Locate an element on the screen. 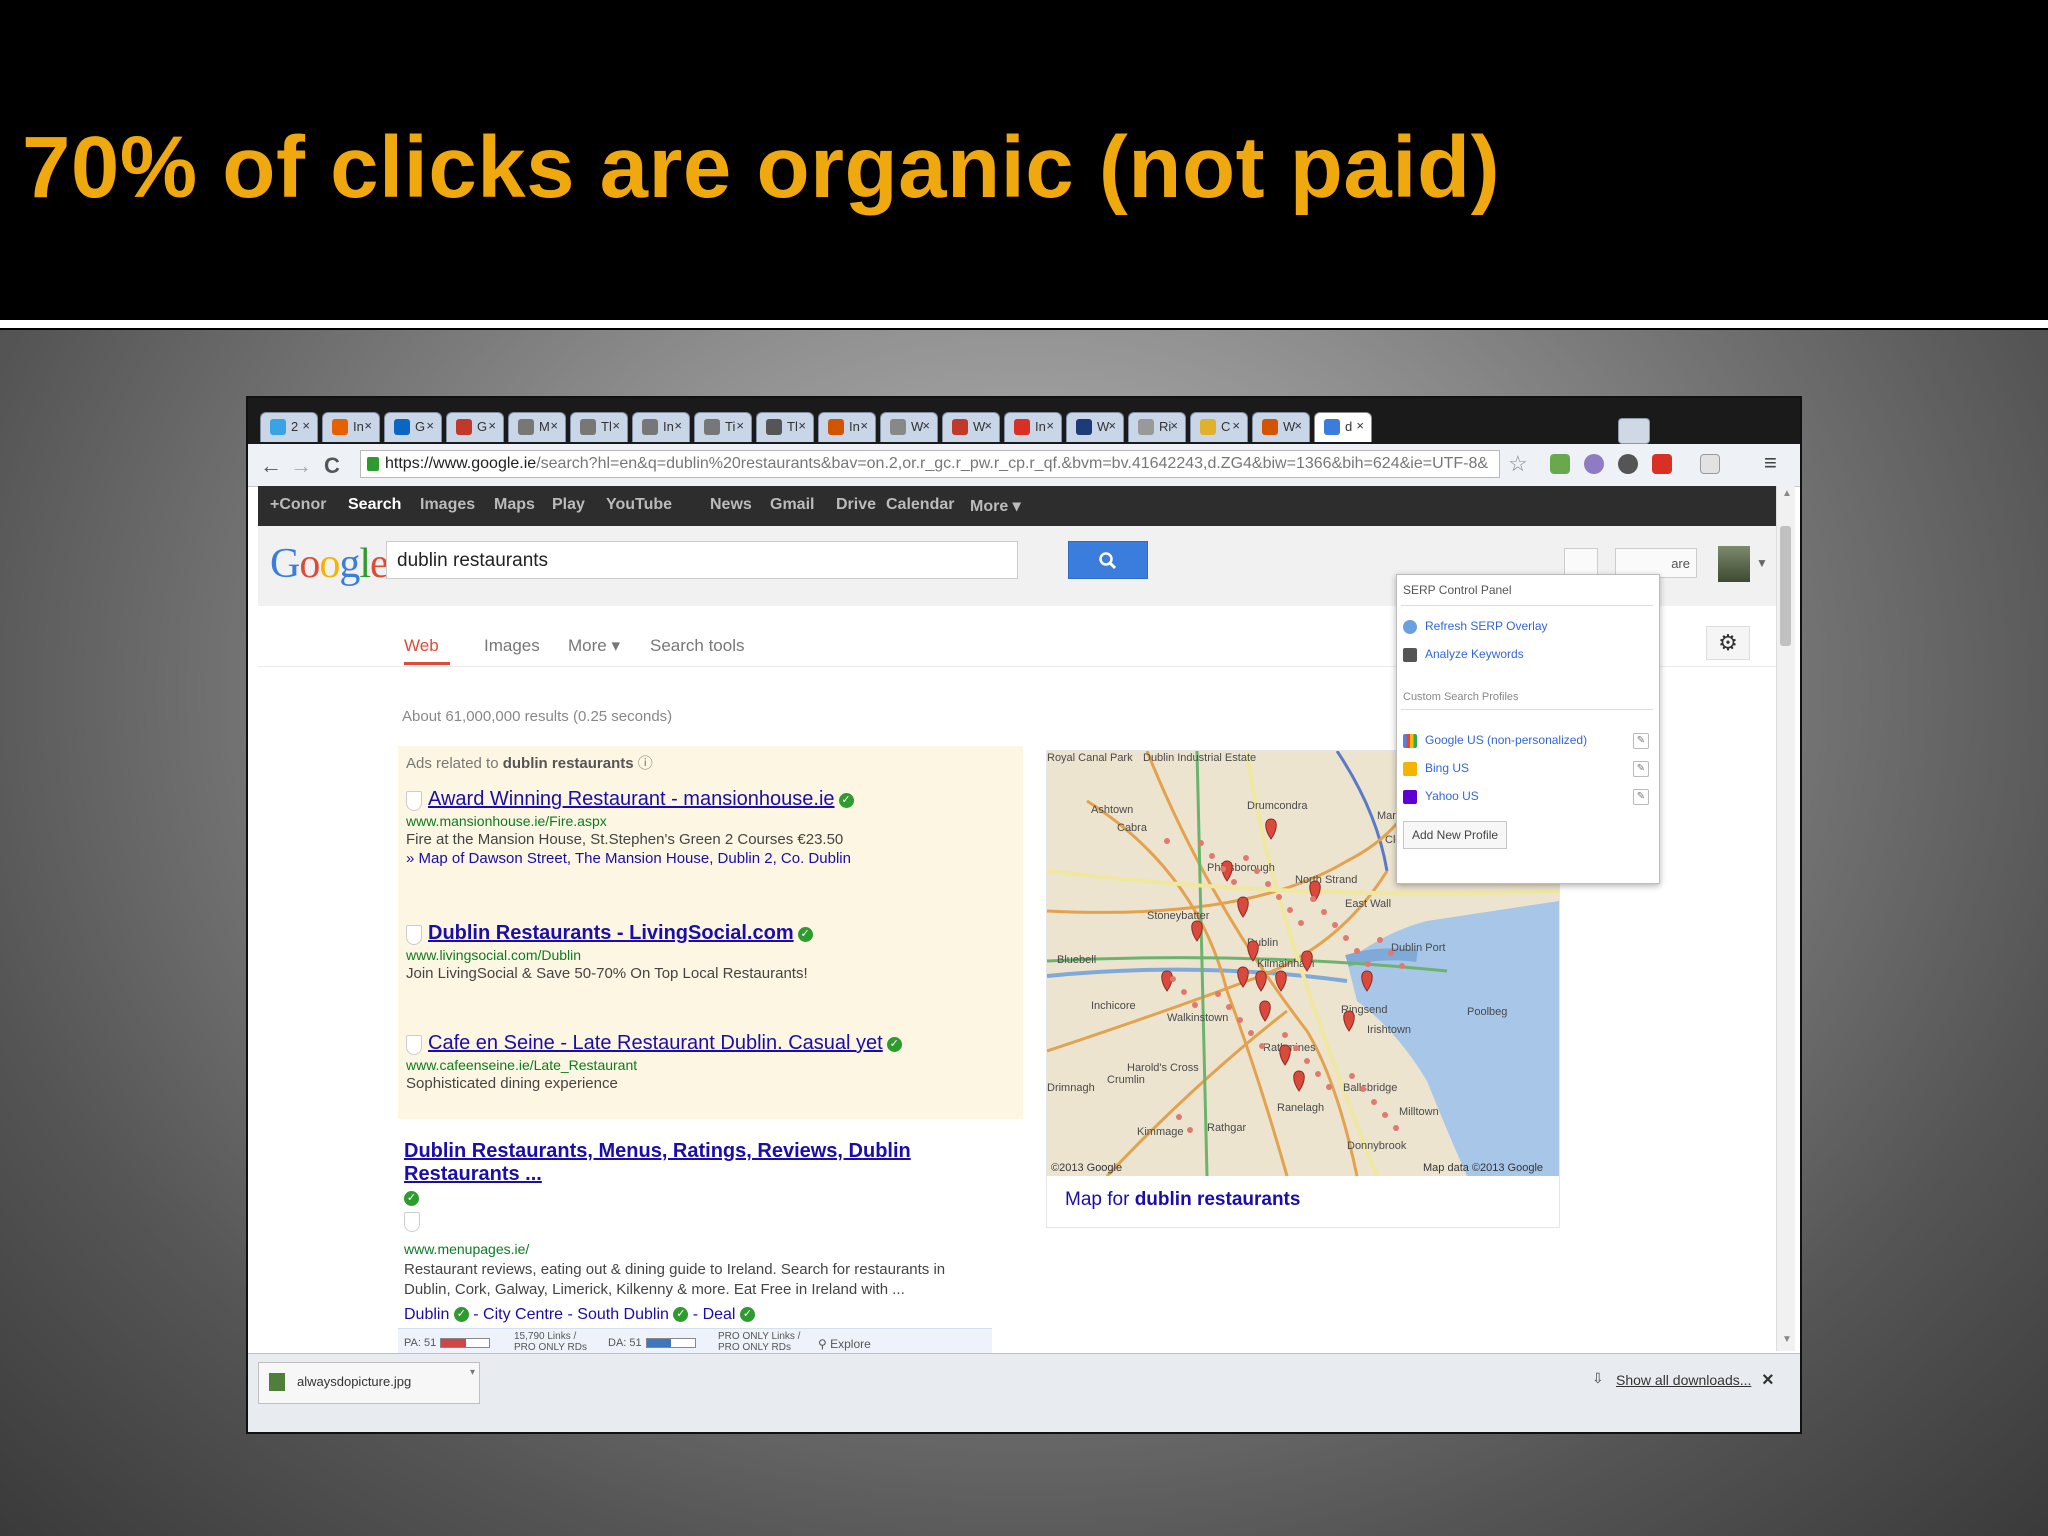 This screenshot has width=2048, height=1536. analyze-keywords-button: Analyze Keywords is located at coordinates (1463, 654).